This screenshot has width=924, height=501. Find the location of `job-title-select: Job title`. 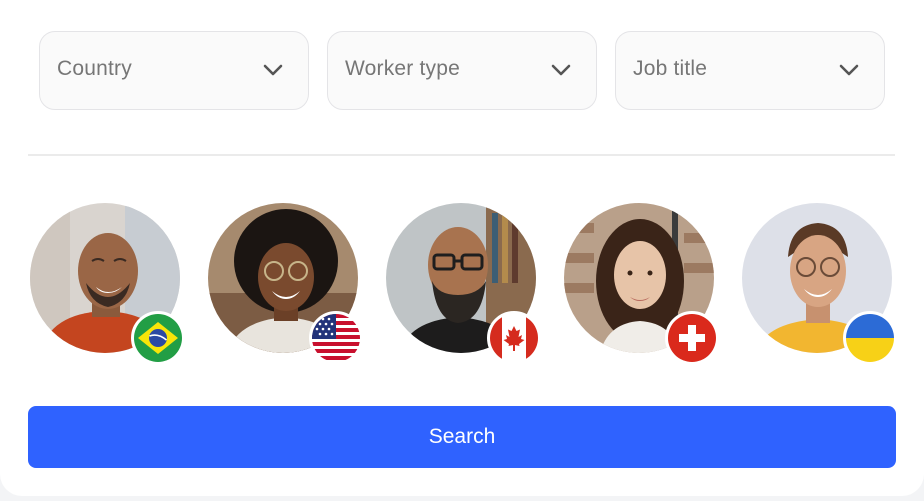

job-title-select: Job title is located at coordinates (750, 70).